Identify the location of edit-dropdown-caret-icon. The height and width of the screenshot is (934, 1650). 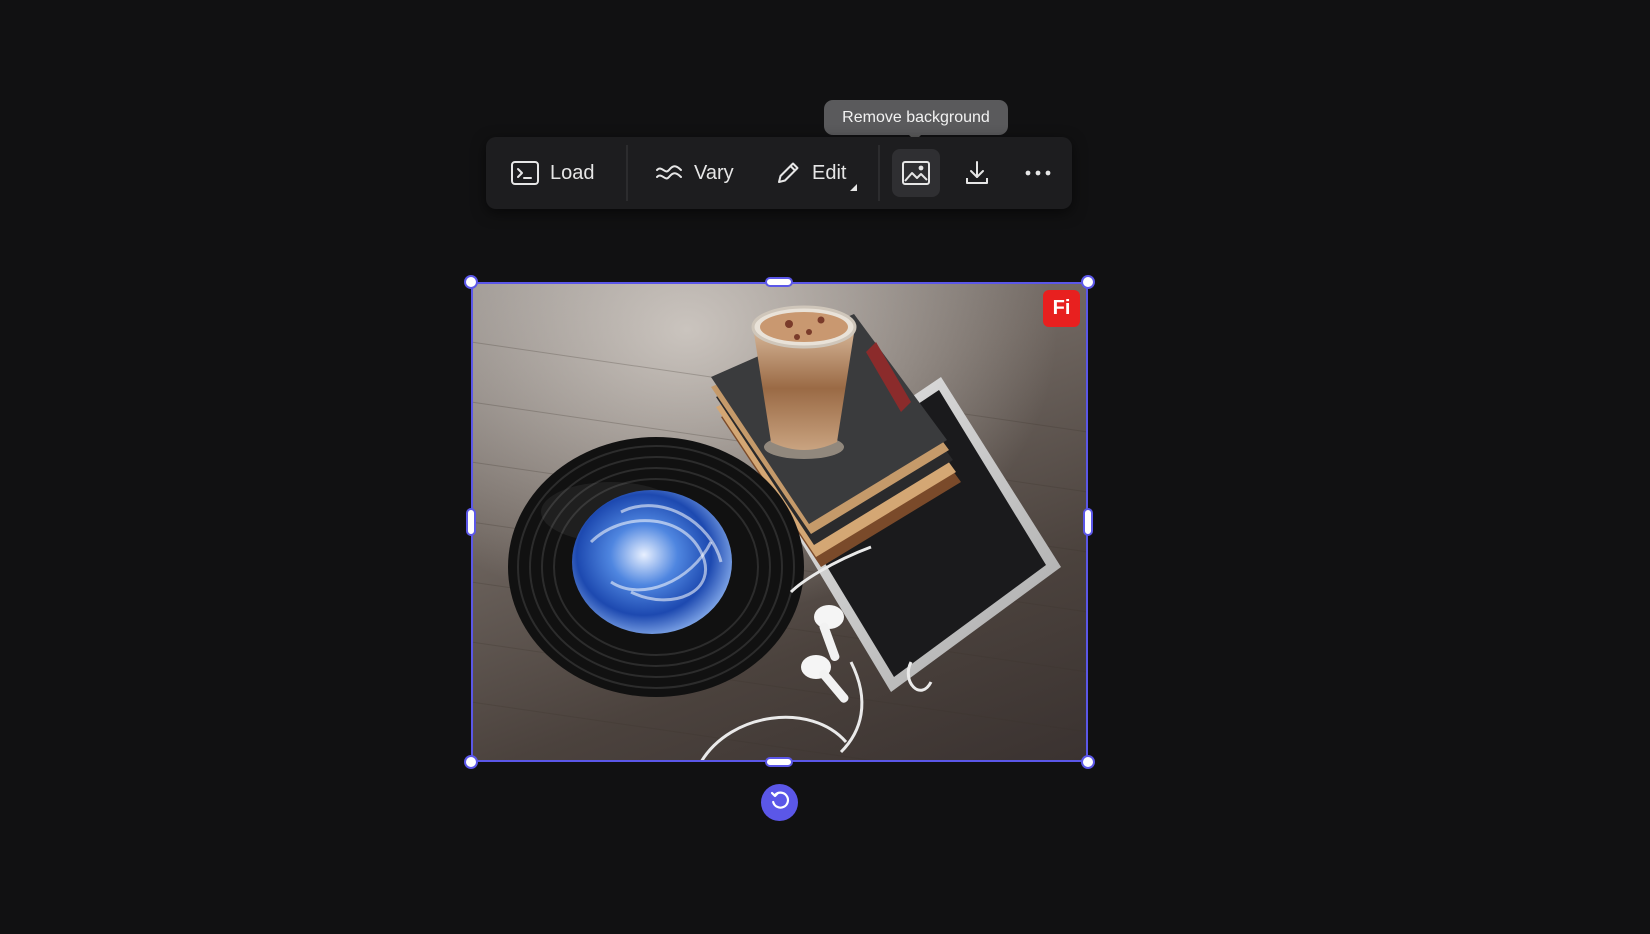
(853, 187).